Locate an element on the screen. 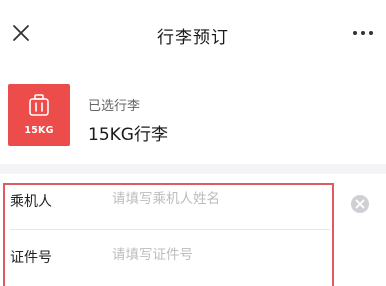 The height and width of the screenshot is (286, 386). id-number-input is located at coordinates (212, 255).